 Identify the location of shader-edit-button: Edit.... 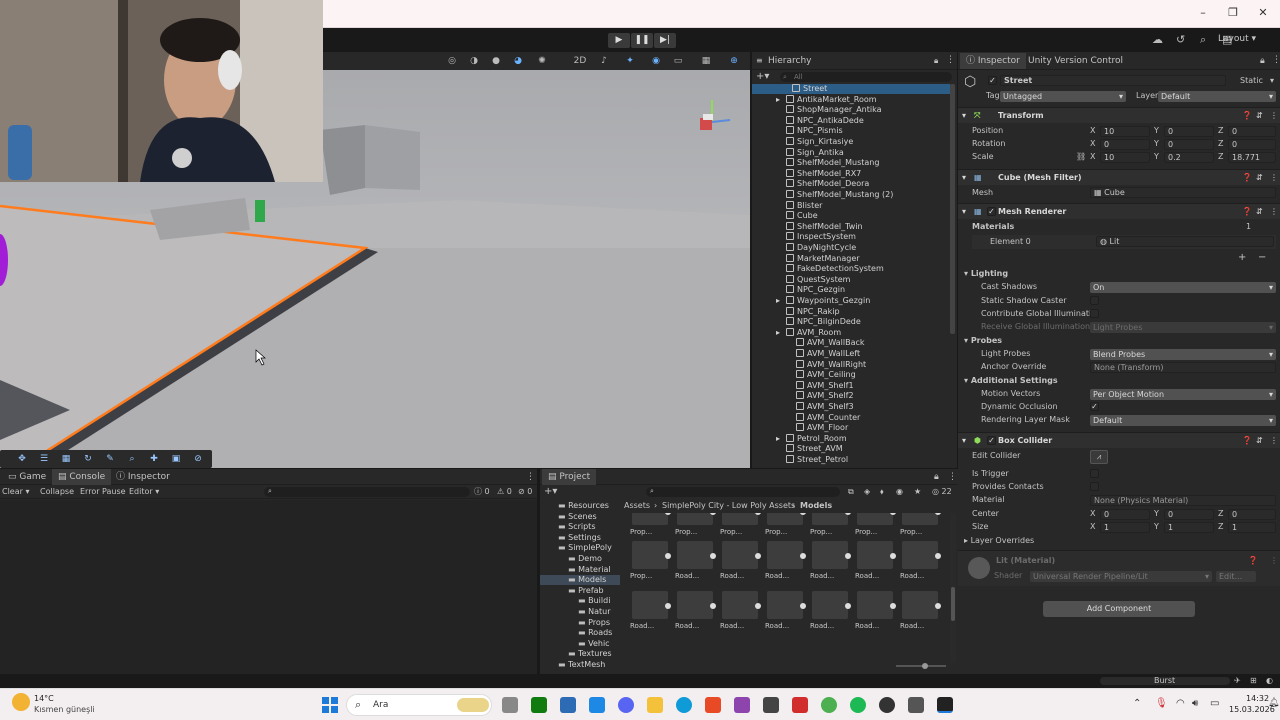
(1236, 576).